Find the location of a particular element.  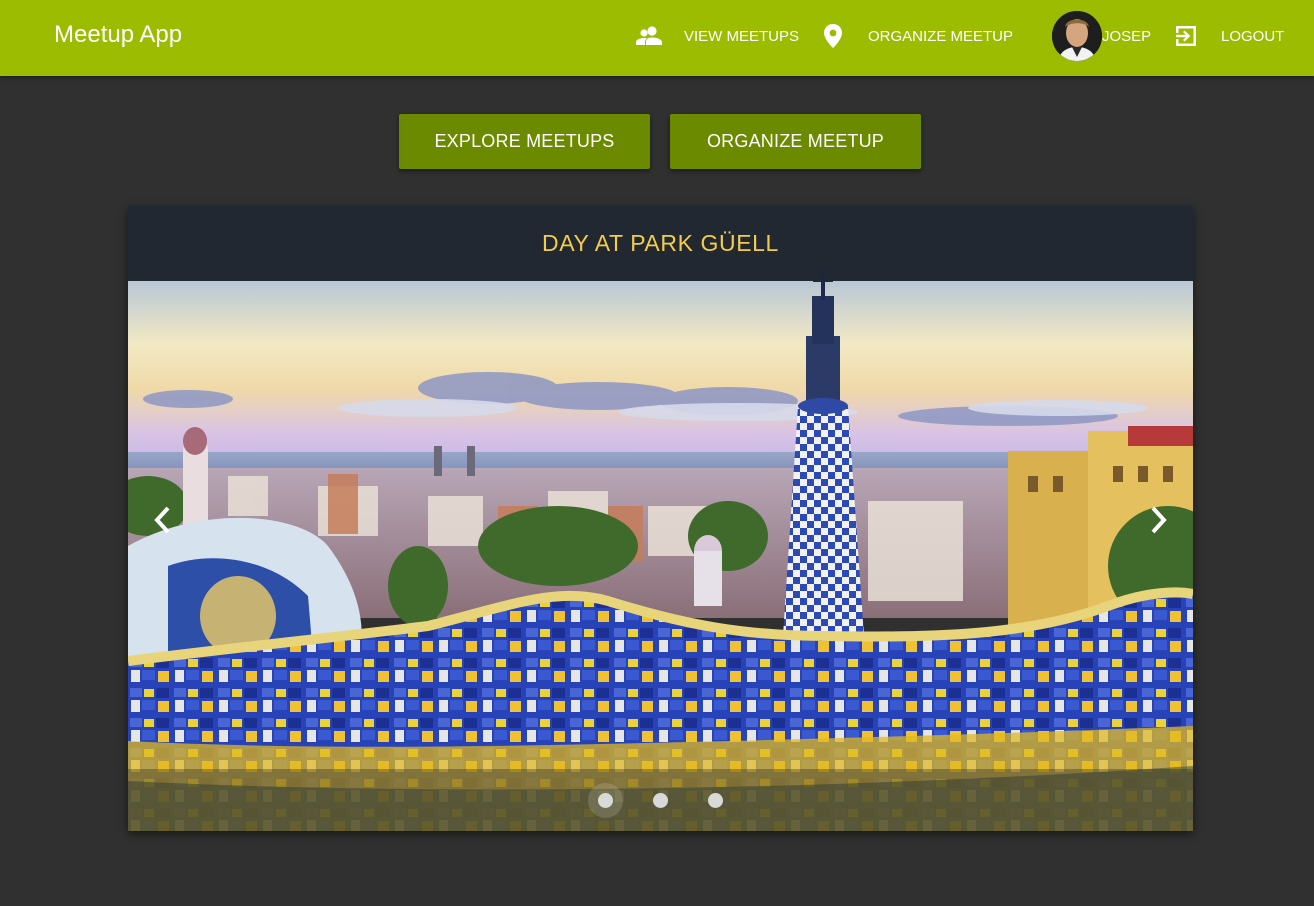

app-toolbar: Meetup App VIEW MEETUPS ORGANIZE MEETUP is located at coordinates (657, 38).